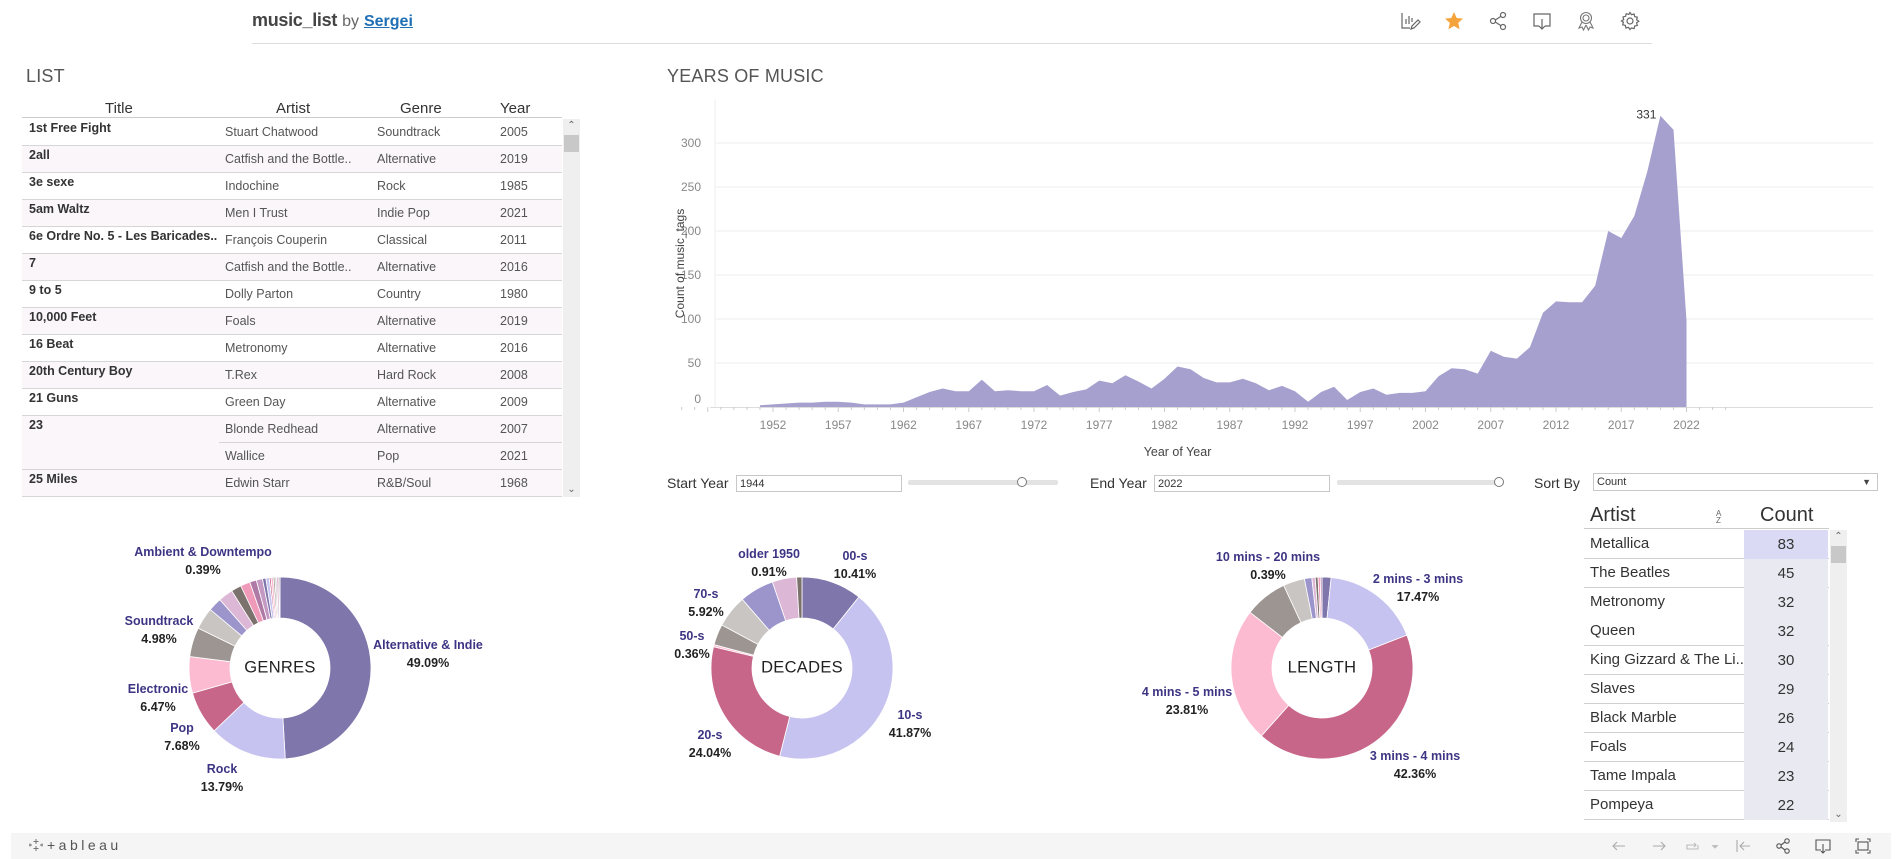 The width and height of the screenshot is (1902, 859). What do you see at coordinates (692, 636) in the screenshot?
I see `slice-name: 50-s` at bounding box center [692, 636].